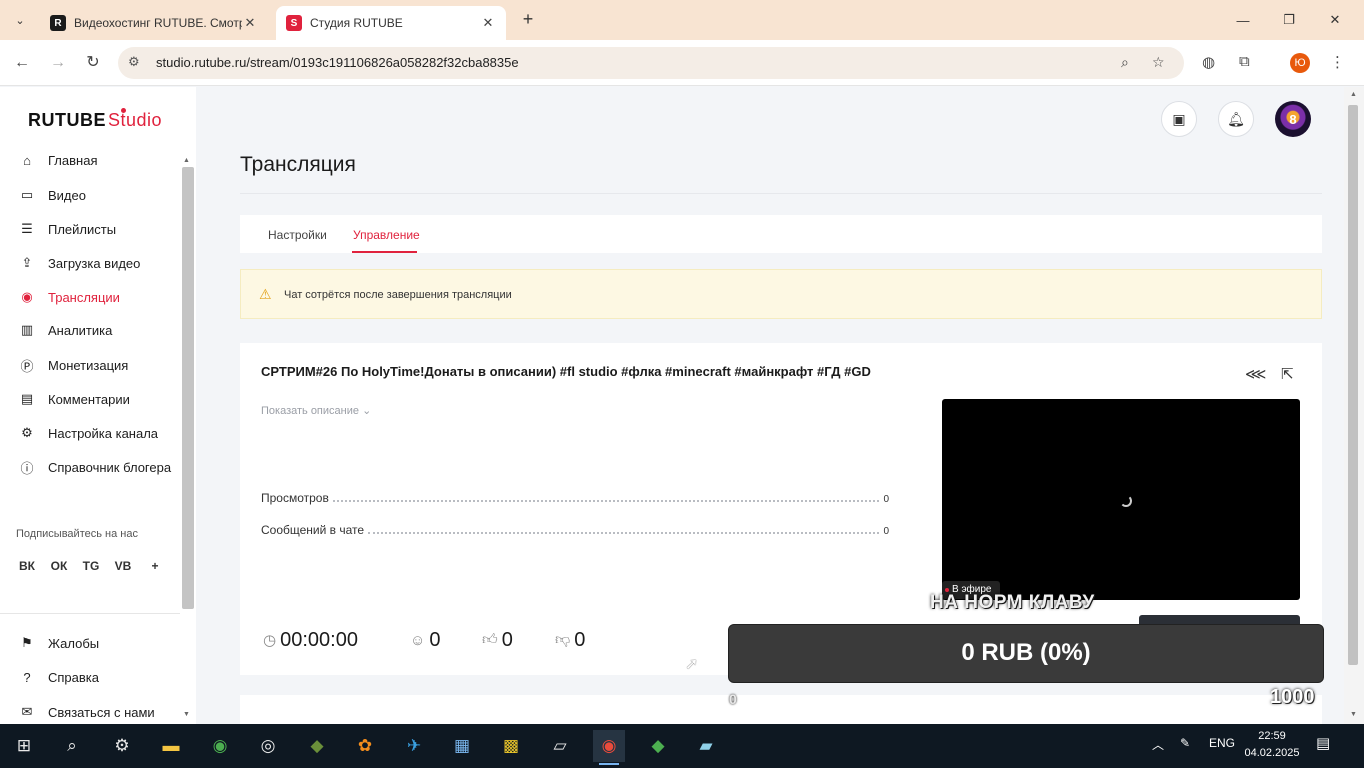  I want to click on browser-tab-rutube: R Видеохостинг RUTUBE. Смотр ✕, so click(154, 23).